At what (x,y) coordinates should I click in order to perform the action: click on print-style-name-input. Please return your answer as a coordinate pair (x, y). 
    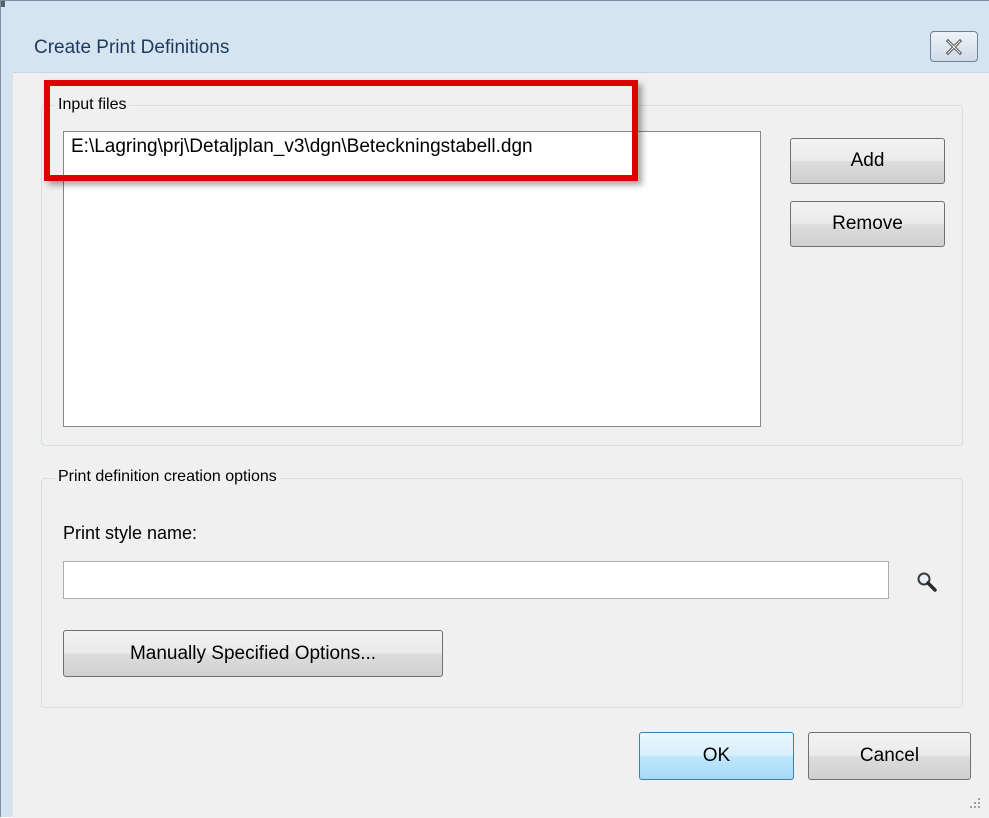
    Looking at the image, I should click on (476, 580).